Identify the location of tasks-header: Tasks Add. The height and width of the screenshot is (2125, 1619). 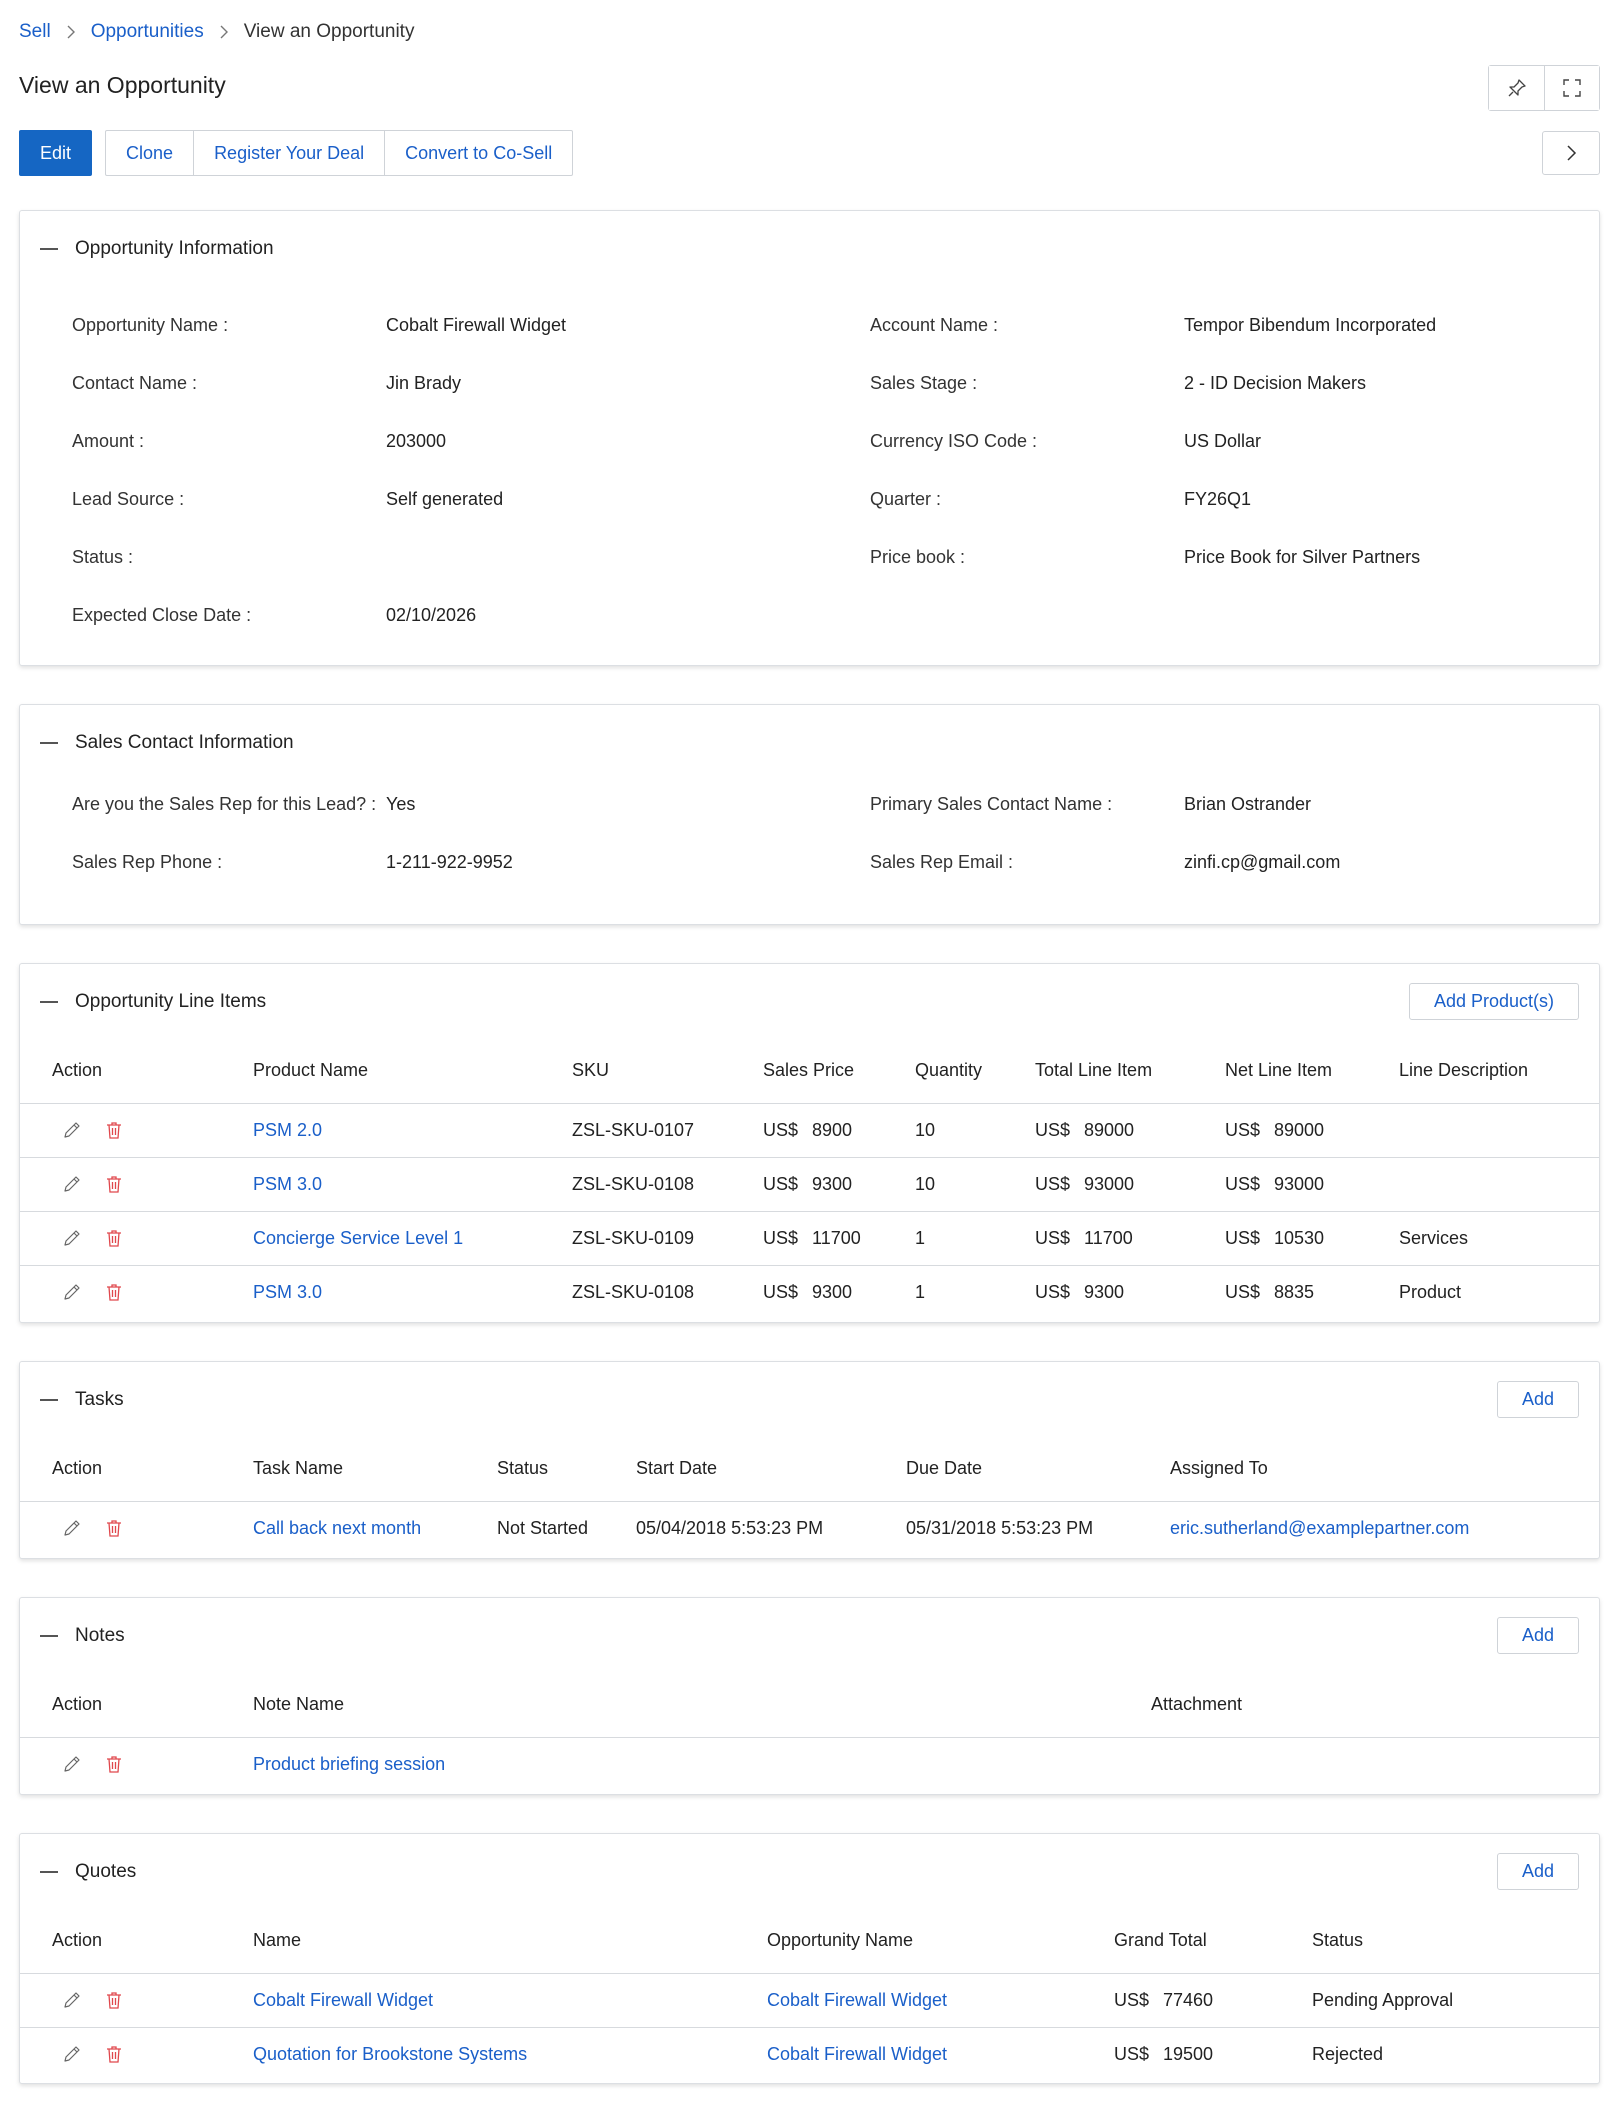
(809, 1399).